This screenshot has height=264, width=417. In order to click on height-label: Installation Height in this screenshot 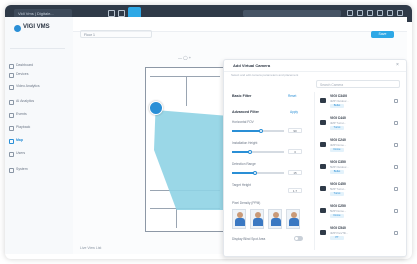, I will do `click(245, 143)`.